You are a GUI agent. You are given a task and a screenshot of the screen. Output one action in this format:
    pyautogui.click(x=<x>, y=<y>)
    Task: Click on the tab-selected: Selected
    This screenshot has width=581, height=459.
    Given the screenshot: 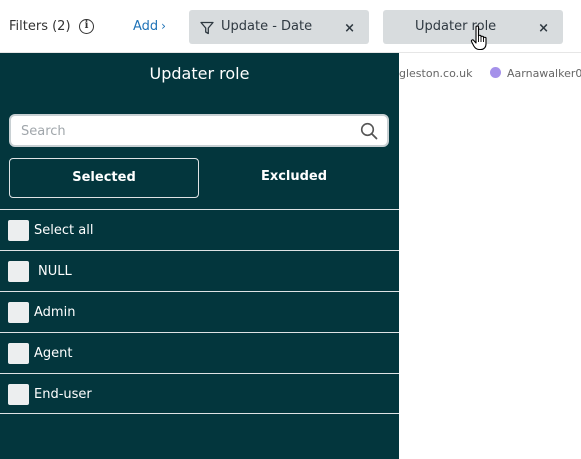 What is the action you would take?
    pyautogui.click(x=104, y=178)
    